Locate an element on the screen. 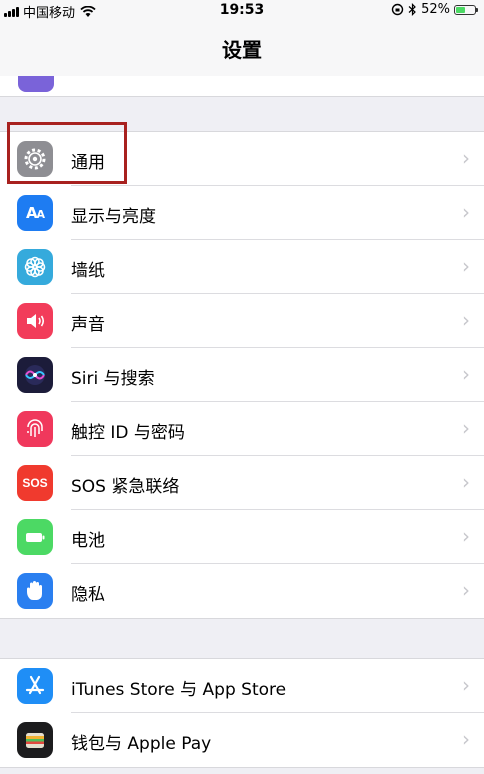  settings-row-0-4: Siri 与搜索 › is located at coordinates (242, 375).